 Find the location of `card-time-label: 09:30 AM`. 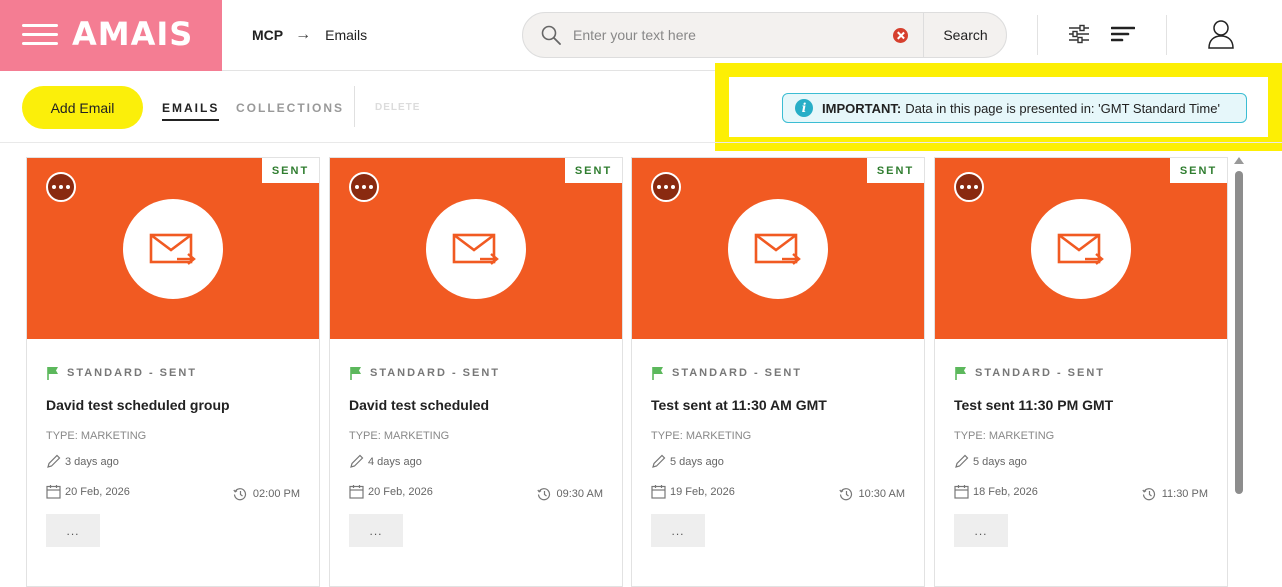

card-time-label: 09:30 AM is located at coordinates (579, 494).